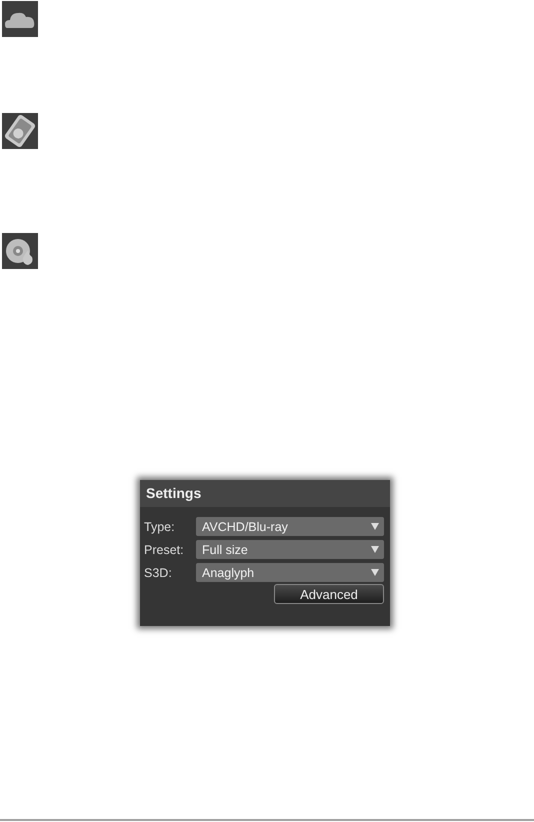 This screenshot has width=534, height=822. What do you see at coordinates (20, 251) in the screenshot?
I see `disc-burn-icon` at bounding box center [20, 251].